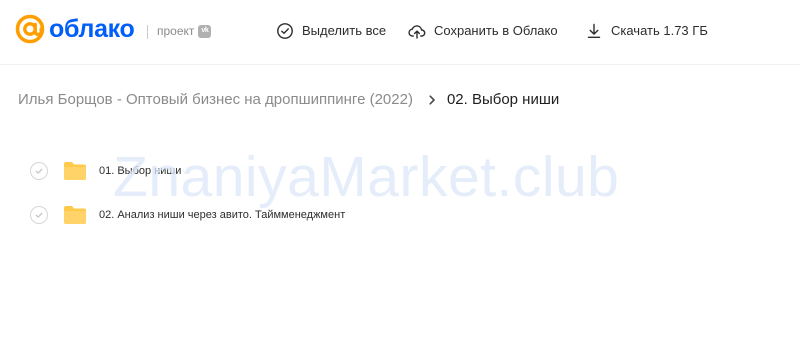 The width and height of the screenshot is (800, 354). What do you see at coordinates (344, 30) in the screenshot?
I see `select-all-label: Выделить все` at bounding box center [344, 30].